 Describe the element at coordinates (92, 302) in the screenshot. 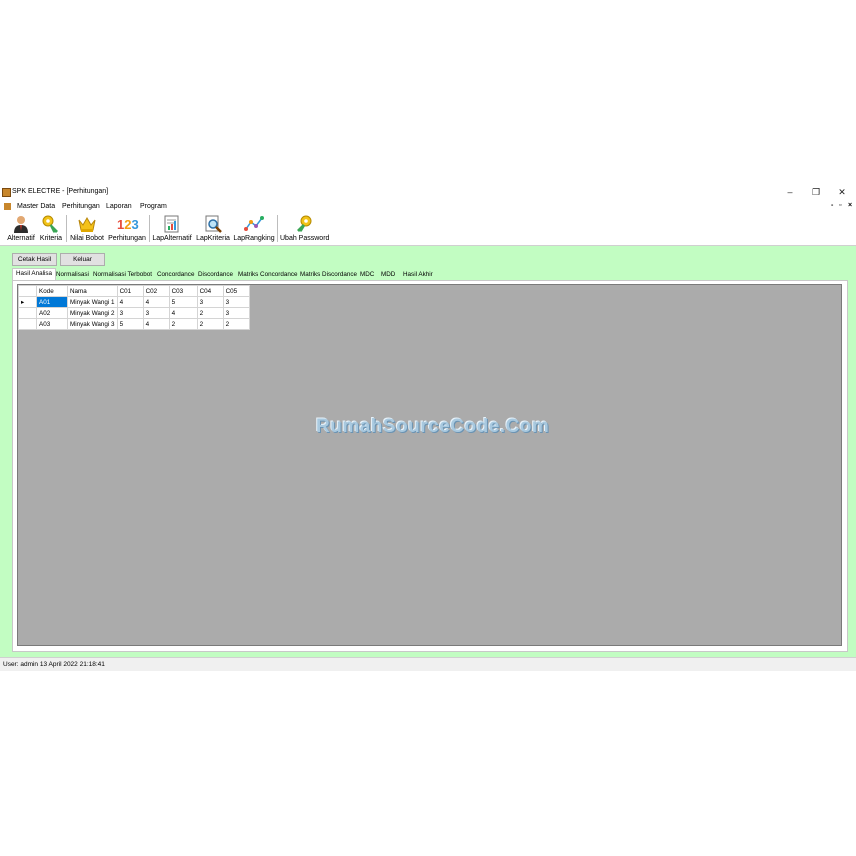

I see `table-cell: Minyak Wangi 1` at that location.